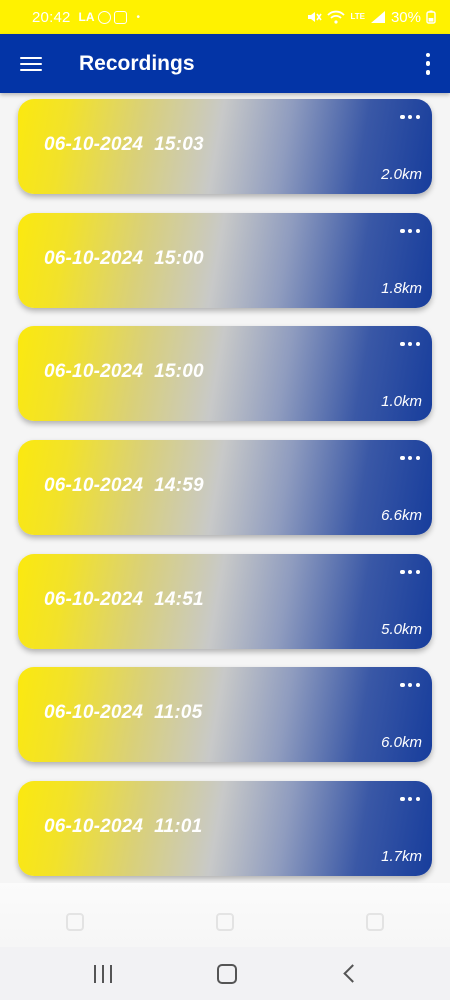 Image resolution: width=450 pixels, height=1000 pixels. What do you see at coordinates (377, 17) in the screenshot?
I see `signal-icon` at bounding box center [377, 17].